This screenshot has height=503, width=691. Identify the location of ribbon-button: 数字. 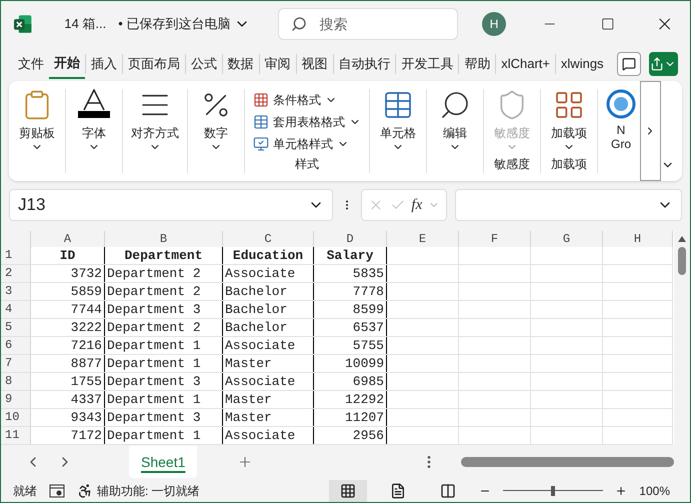
(216, 121).